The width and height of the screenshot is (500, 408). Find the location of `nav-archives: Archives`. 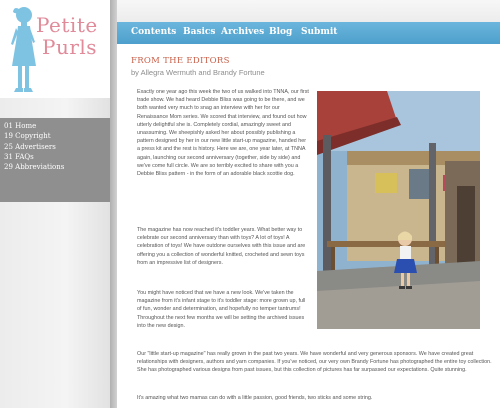

nav-archives: Archives is located at coordinates (242, 32).